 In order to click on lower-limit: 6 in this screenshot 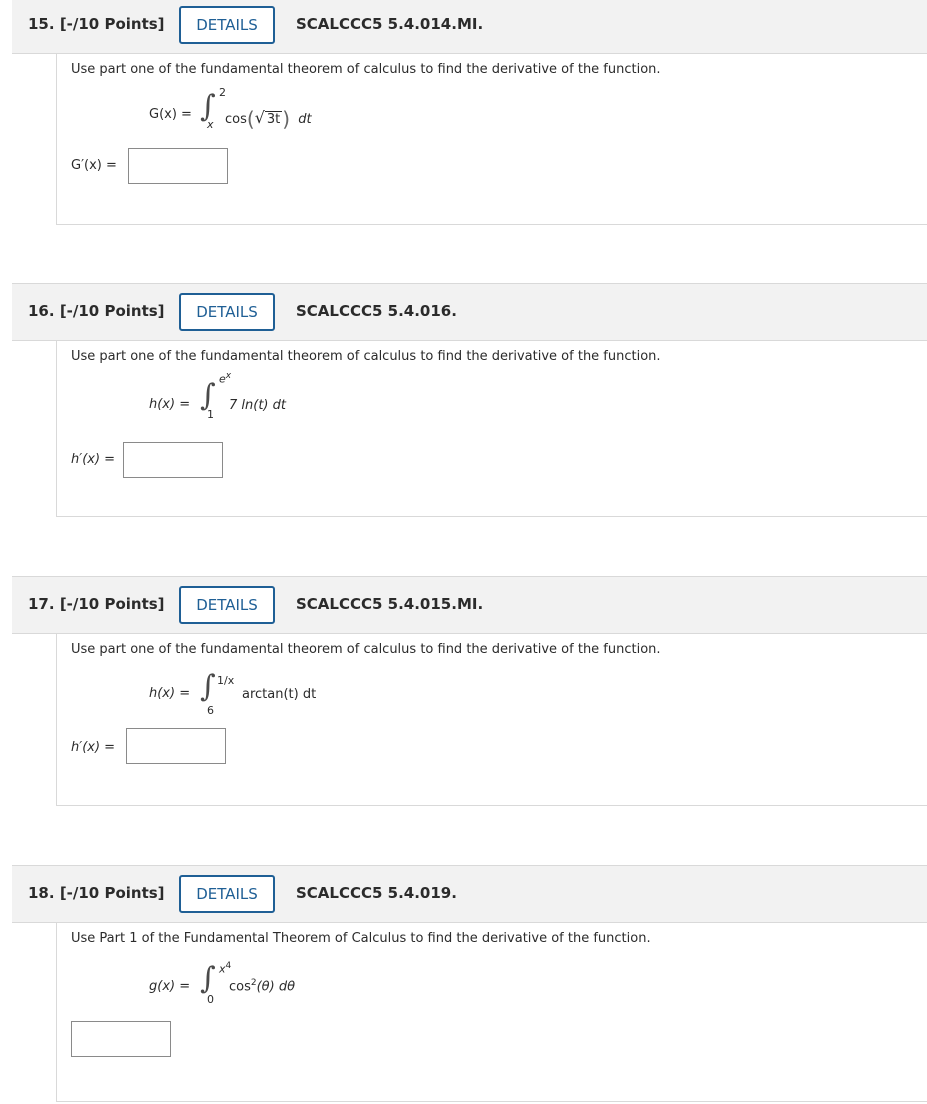, I will do `click(210, 710)`.